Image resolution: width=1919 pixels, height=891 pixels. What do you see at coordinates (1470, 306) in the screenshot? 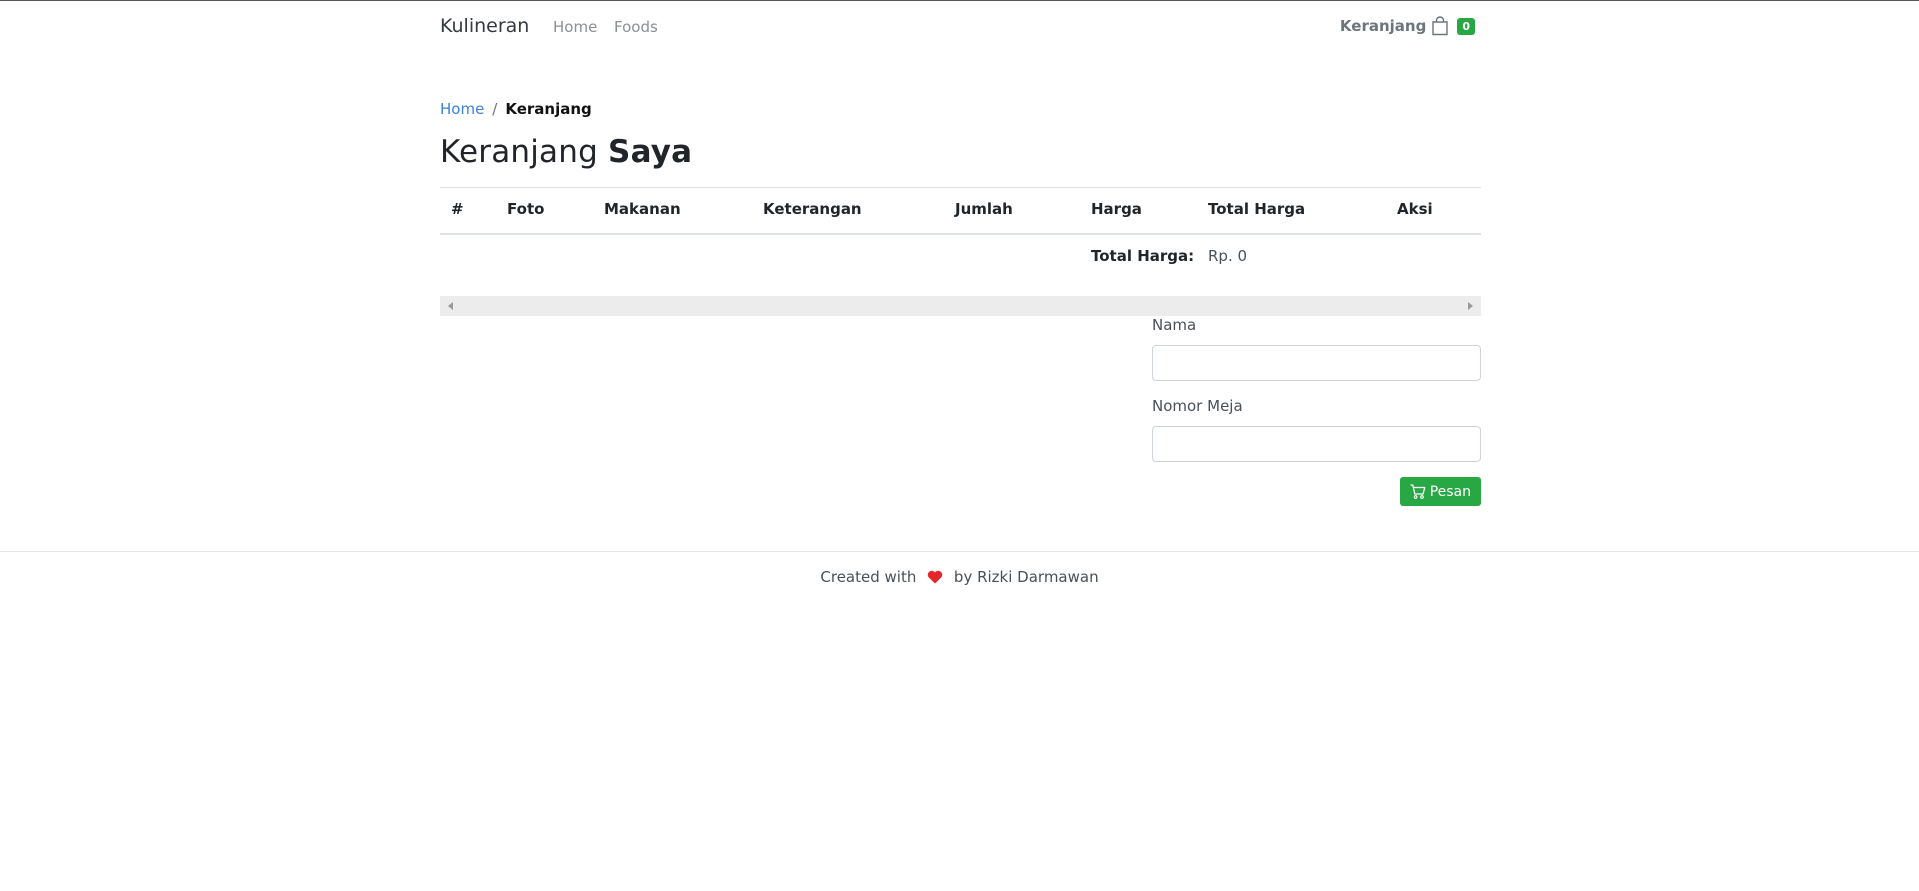
I see `scroll-right-arrow-icon` at bounding box center [1470, 306].